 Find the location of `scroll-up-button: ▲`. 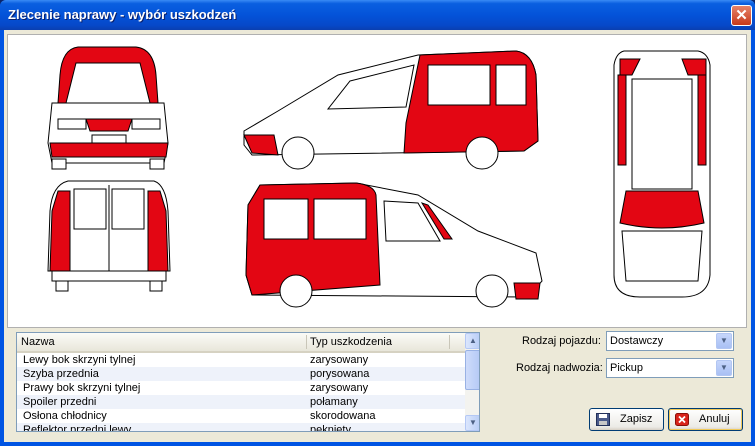

scroll-up-button: ▲ is located at coordinates (472, 341).